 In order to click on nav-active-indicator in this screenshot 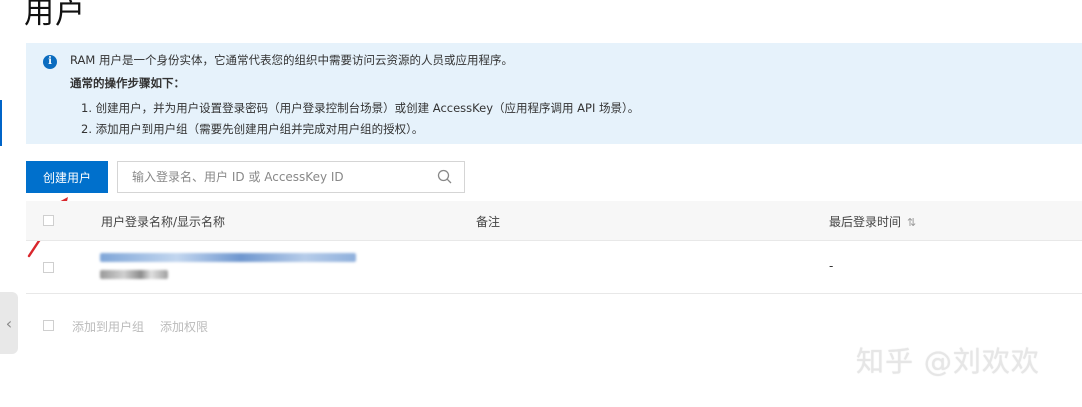, I will do `click(1, 123)`.